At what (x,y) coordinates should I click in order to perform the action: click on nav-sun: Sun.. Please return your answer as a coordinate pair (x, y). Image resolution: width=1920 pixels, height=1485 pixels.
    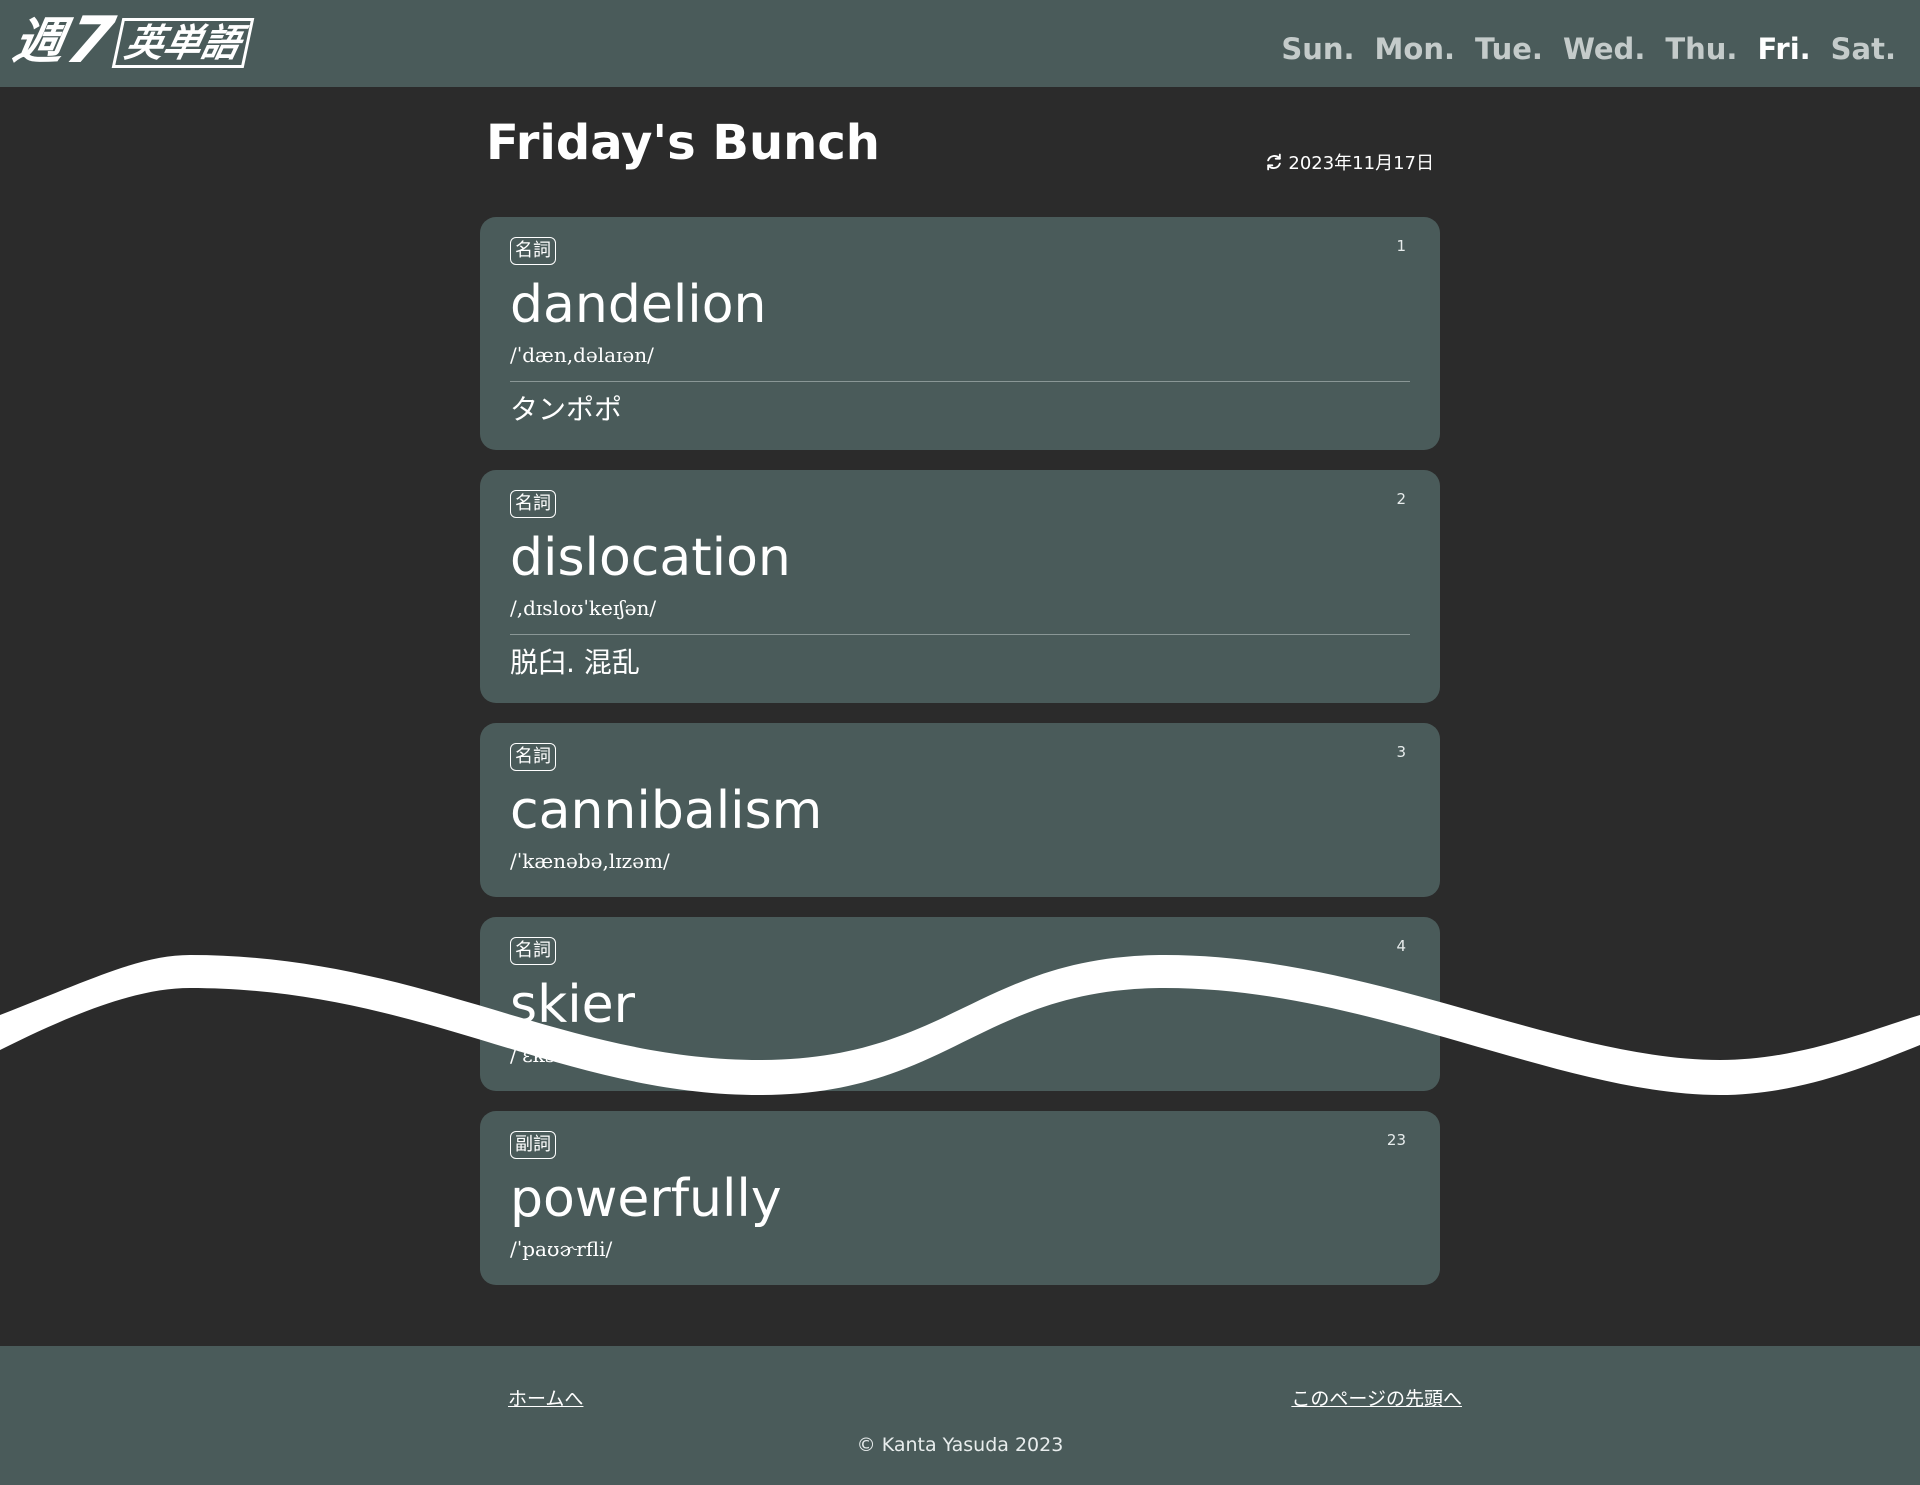
    Looking at the image, I should click on (1317, 49).